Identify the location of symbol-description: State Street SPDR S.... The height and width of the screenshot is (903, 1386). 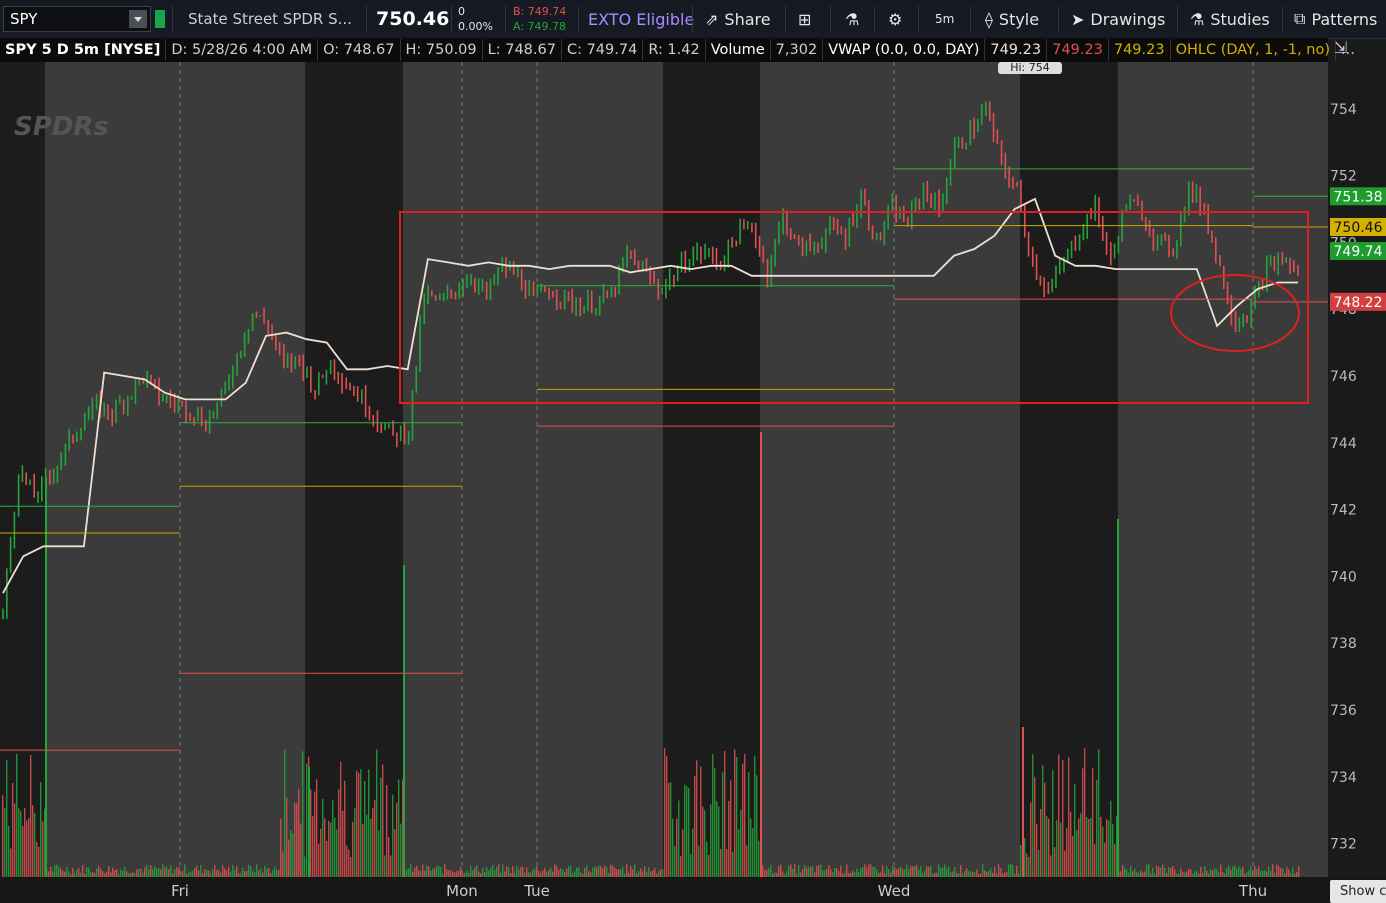
(270, 19).